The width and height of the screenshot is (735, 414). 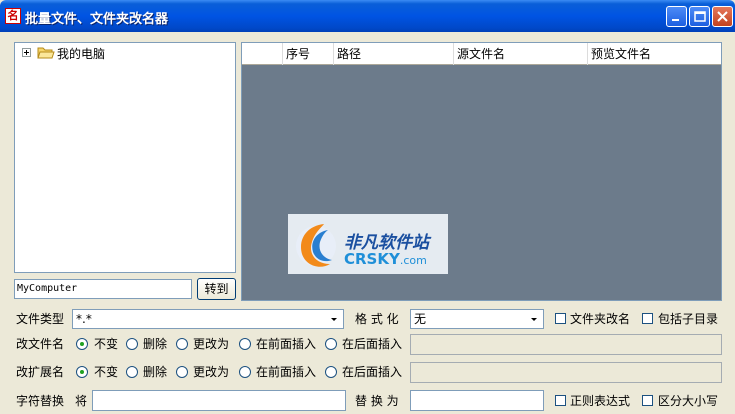 What do you see at coordinates (560, 400) in the screenshot?
I see `regex-checkbox` at bounding box center [560, 400].